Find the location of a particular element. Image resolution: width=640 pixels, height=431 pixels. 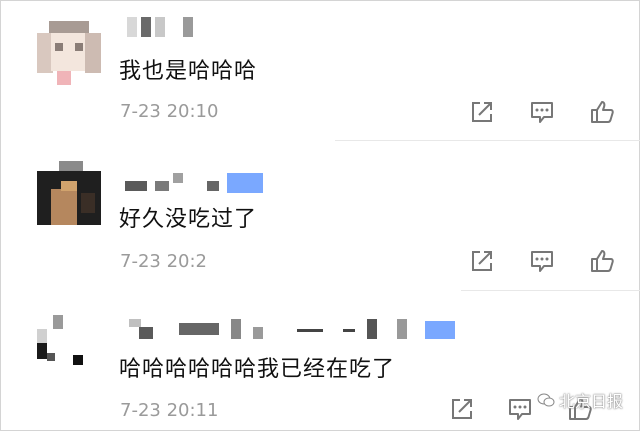

comment-time: 7-23 20:2 is located at coordinates (163, 261).